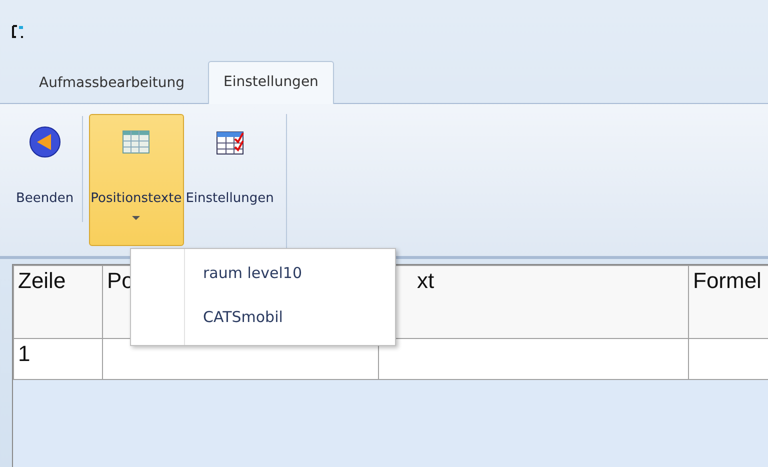 This screenshot has width=768, height=467. What do you see at coordinates (19, 32) in the screenshot?
I see `app-icon` at bounding box center [19, 32].